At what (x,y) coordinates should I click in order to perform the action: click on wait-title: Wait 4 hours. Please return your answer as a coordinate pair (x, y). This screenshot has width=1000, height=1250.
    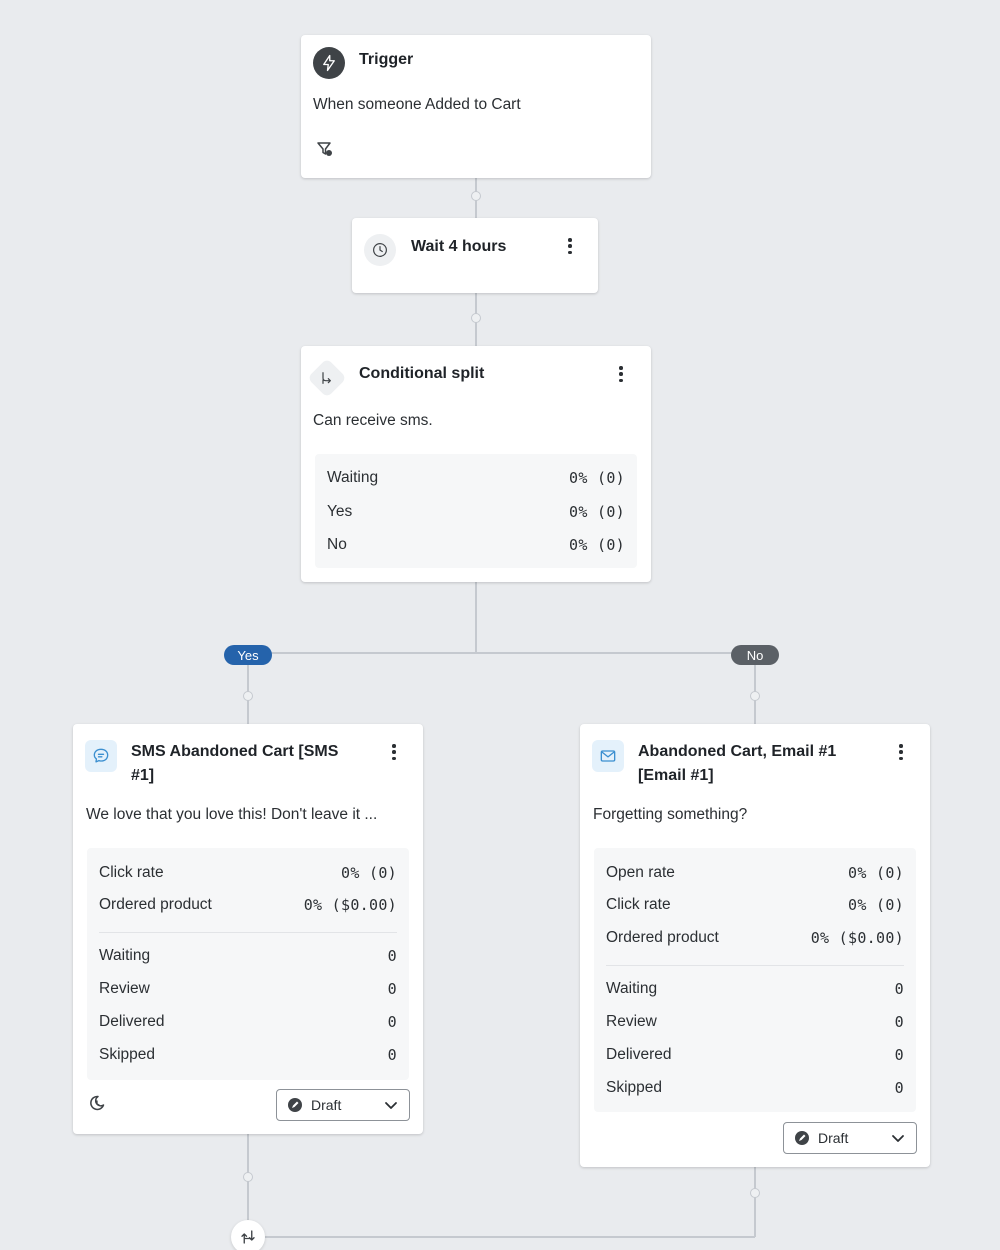
    Looking at the image, I should click on (459, 246).